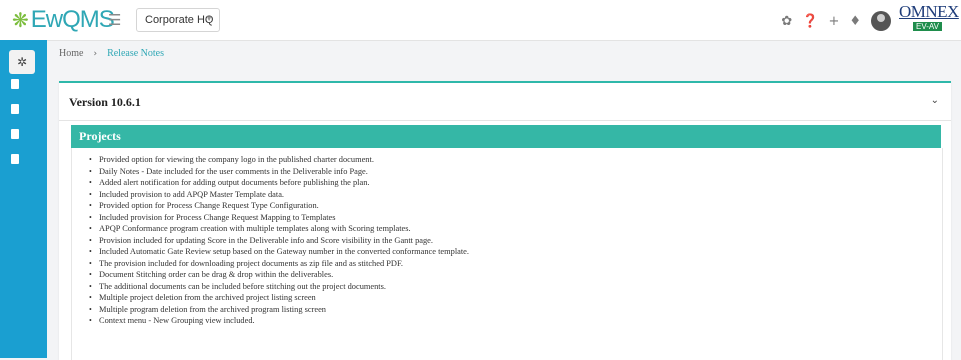  I want to click on version-header: Version 10.6.1 ⌄, so click(505, 102).